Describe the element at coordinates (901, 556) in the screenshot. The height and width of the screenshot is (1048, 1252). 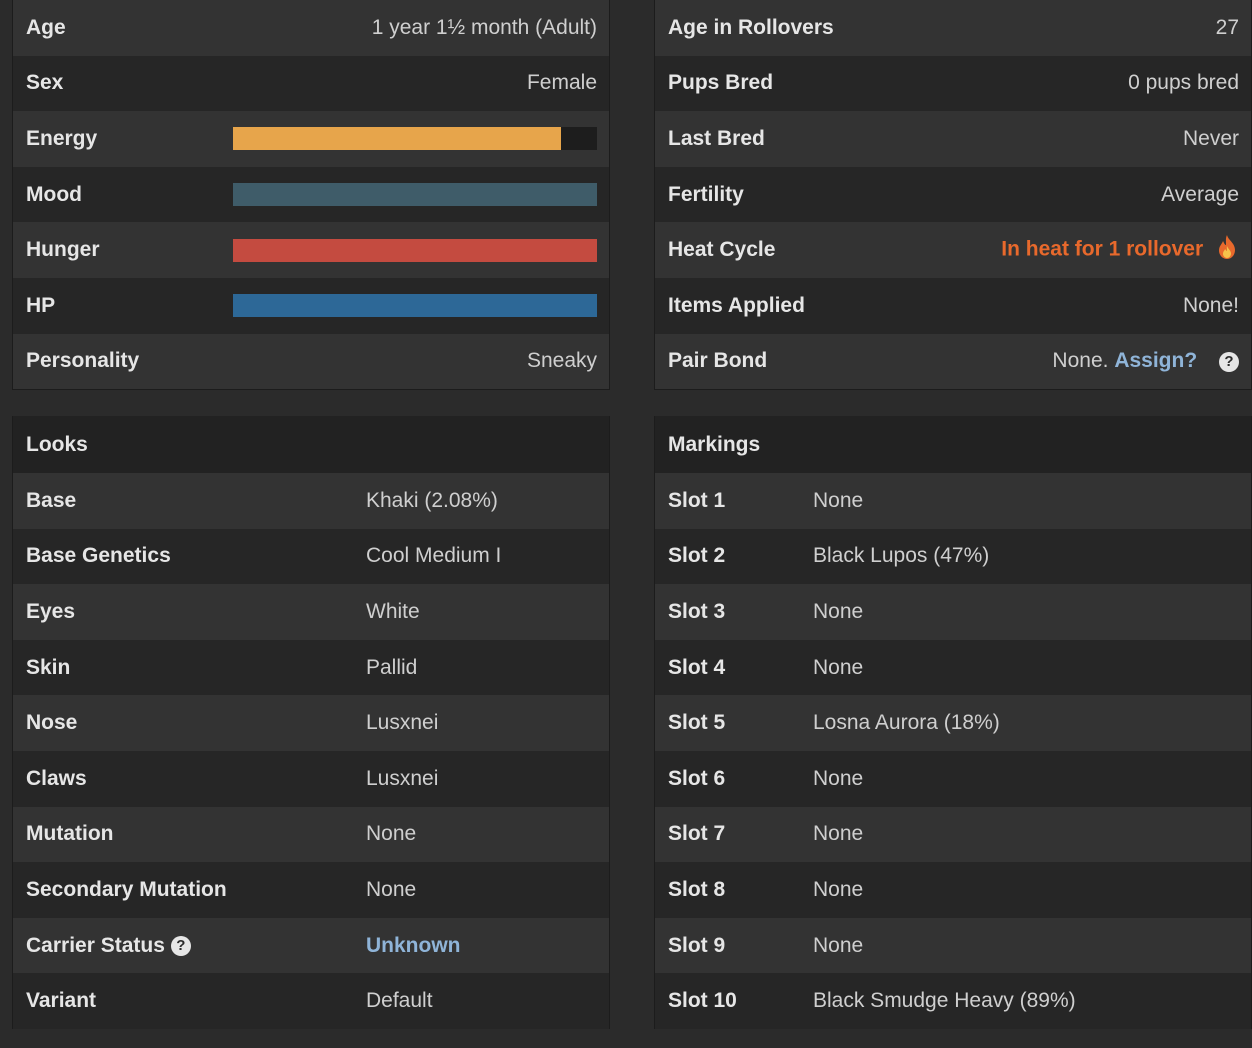
I see `marking-row-value: Black Lupos (47%)` at that location.